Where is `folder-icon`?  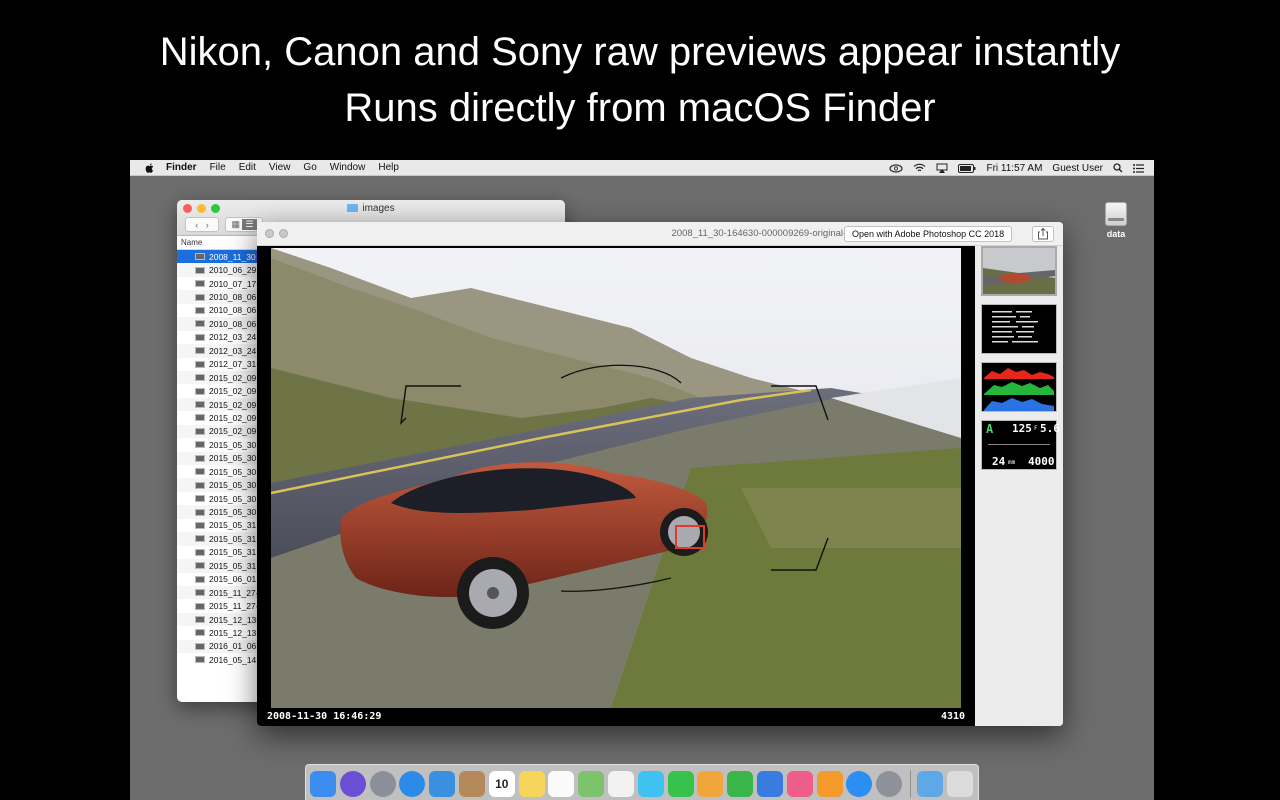 folder-icon is located at coordinates (353, 208).